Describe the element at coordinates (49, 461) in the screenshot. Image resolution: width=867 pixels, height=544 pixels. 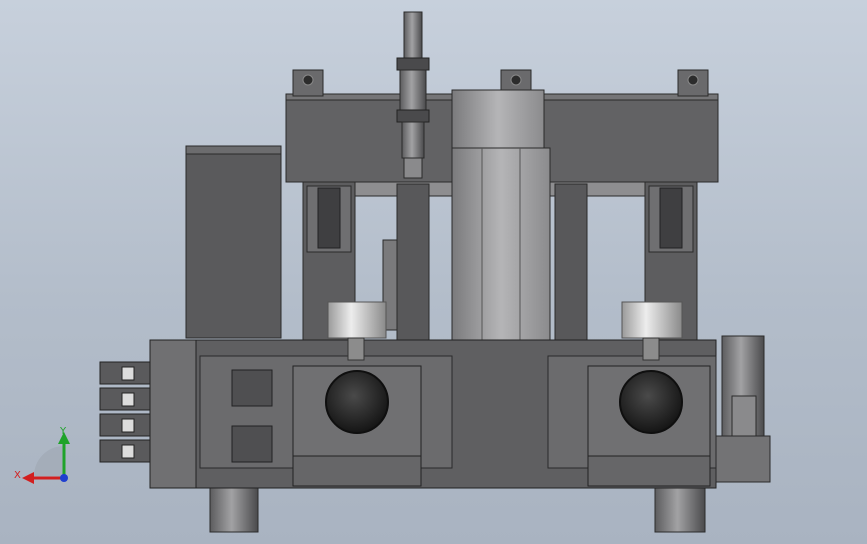
I see `triad-plane-icon` at that location.